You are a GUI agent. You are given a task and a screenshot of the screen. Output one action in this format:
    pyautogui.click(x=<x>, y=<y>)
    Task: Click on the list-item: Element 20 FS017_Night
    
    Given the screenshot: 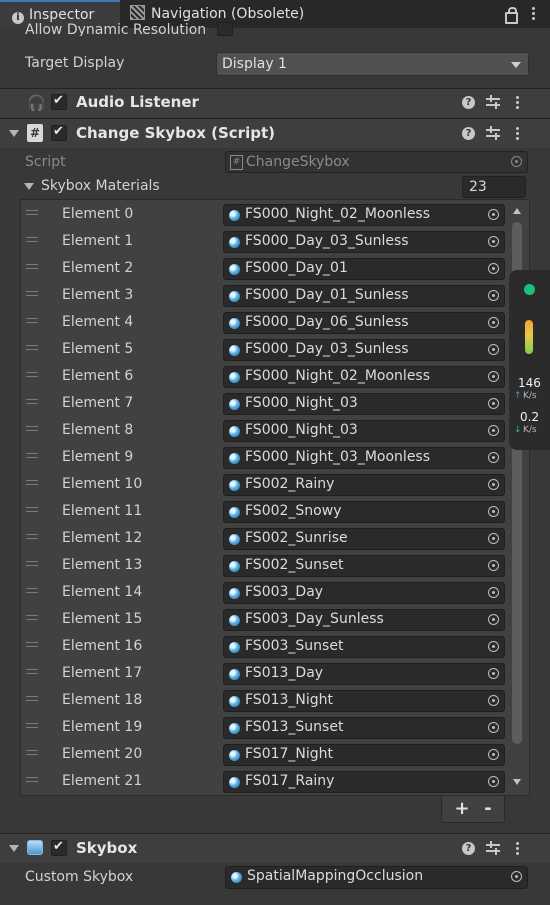 What is the action you would take?
    pyautogui.click(x=265, y=754)
    